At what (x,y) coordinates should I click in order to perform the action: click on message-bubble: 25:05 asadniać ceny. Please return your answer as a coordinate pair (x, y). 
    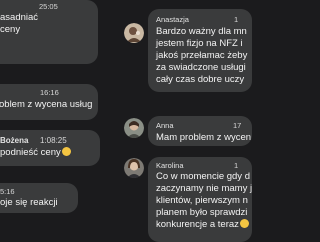
    Looking at the image, I should click on (49, 32).